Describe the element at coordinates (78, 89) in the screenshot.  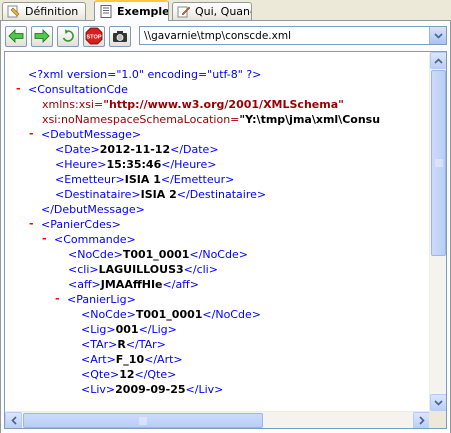
I see `xml-tag: <ConsultationCde` at that location.